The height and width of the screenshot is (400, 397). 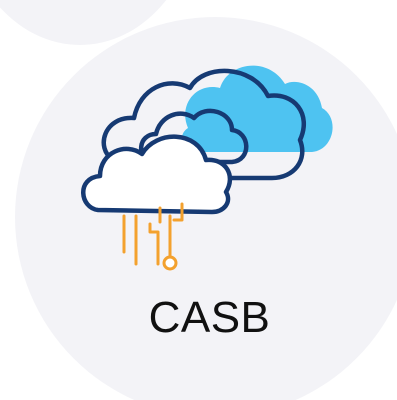 What do you see at coordinates (170, 263) in the screenshot?
I see `circuit-node` at bounding box center [170, 263].